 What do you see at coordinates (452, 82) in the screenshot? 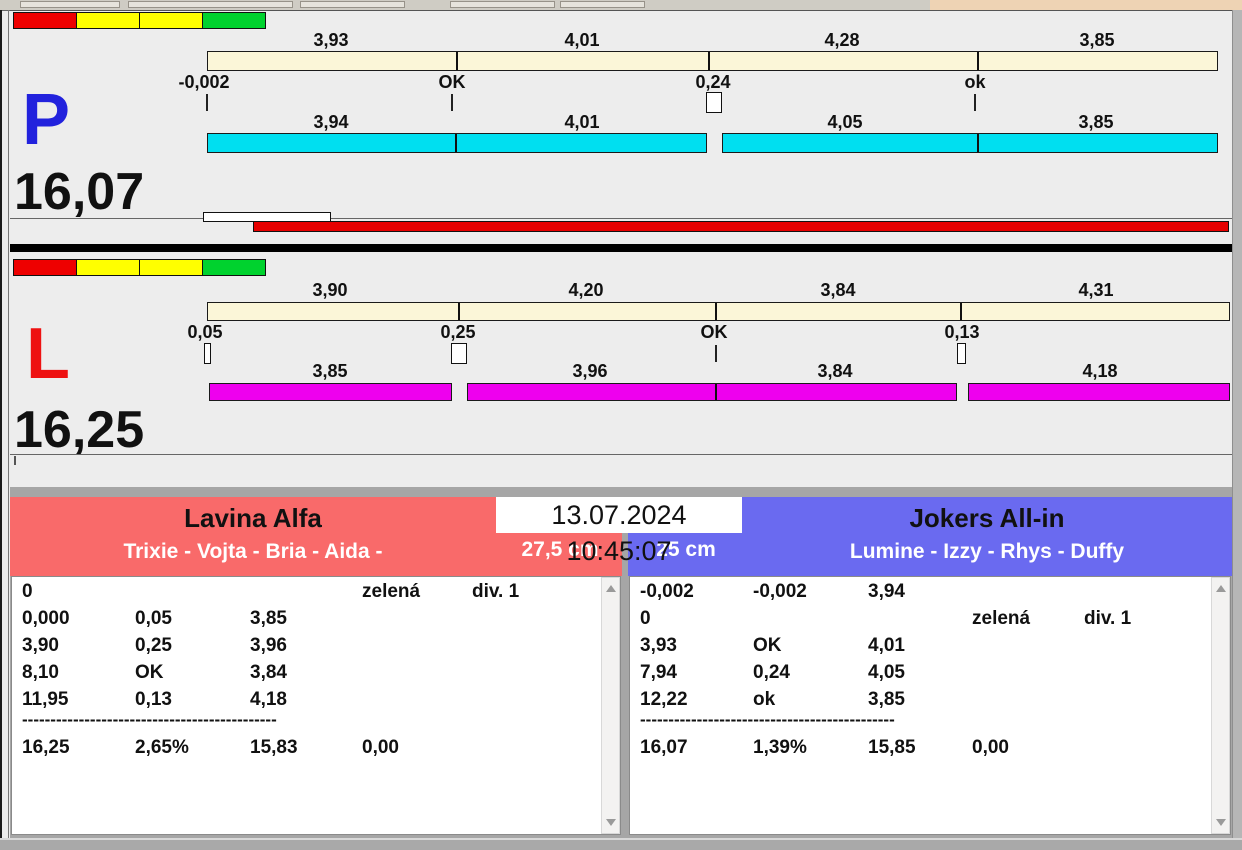
I see `p-marker-2: OK` at bounding box center [452, 82].